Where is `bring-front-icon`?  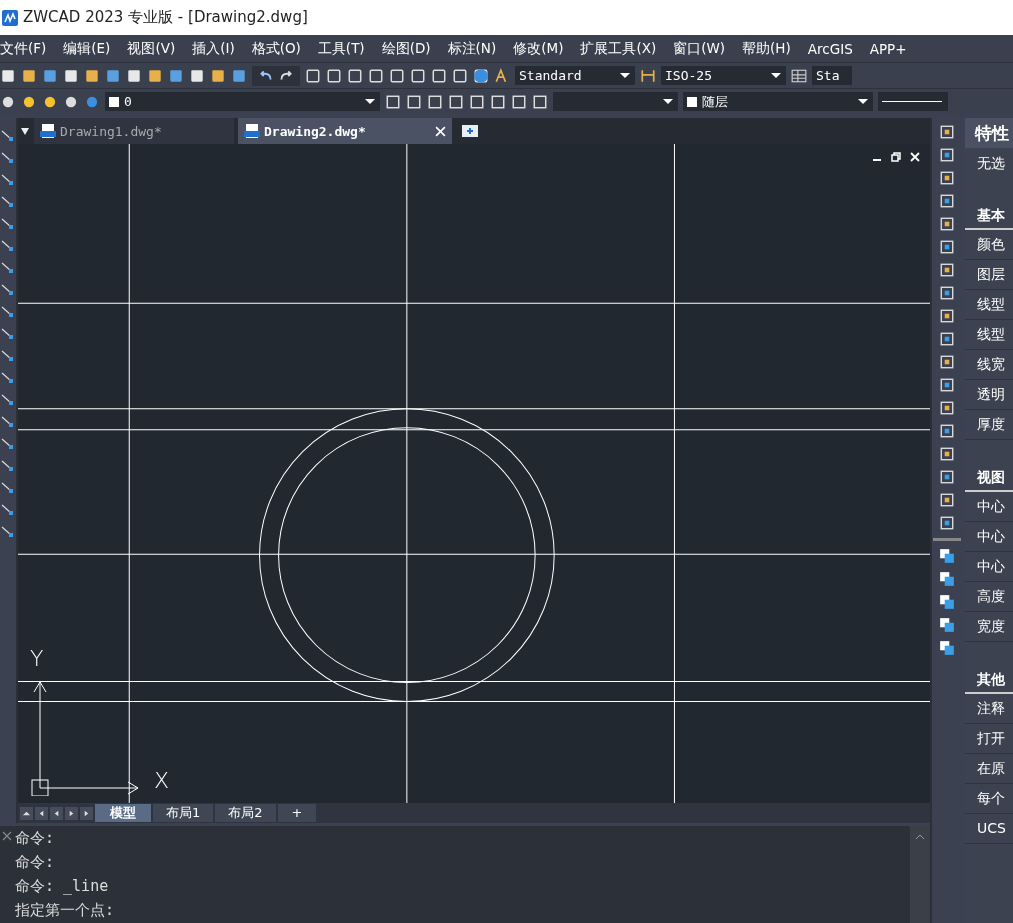
bring-front-icon is located at coordinates (947, 556).